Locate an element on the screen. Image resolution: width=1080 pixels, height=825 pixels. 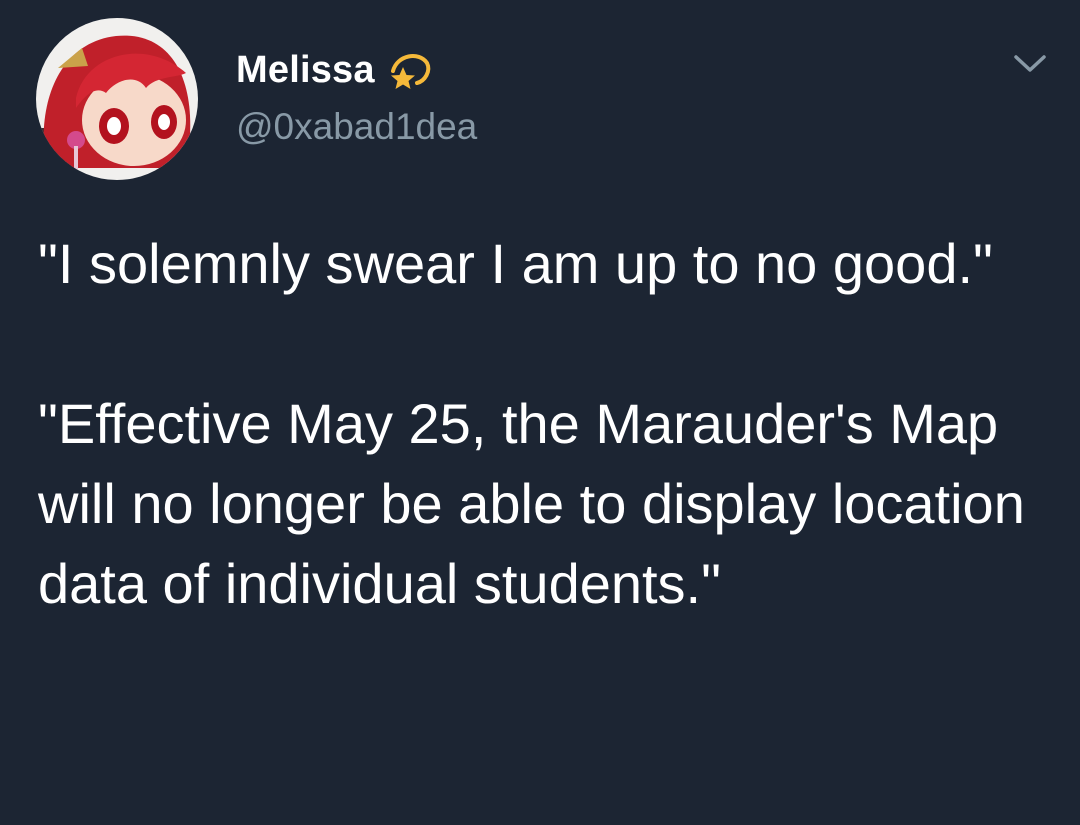
chevron-down-icon is located at coordinates (1030, 63).